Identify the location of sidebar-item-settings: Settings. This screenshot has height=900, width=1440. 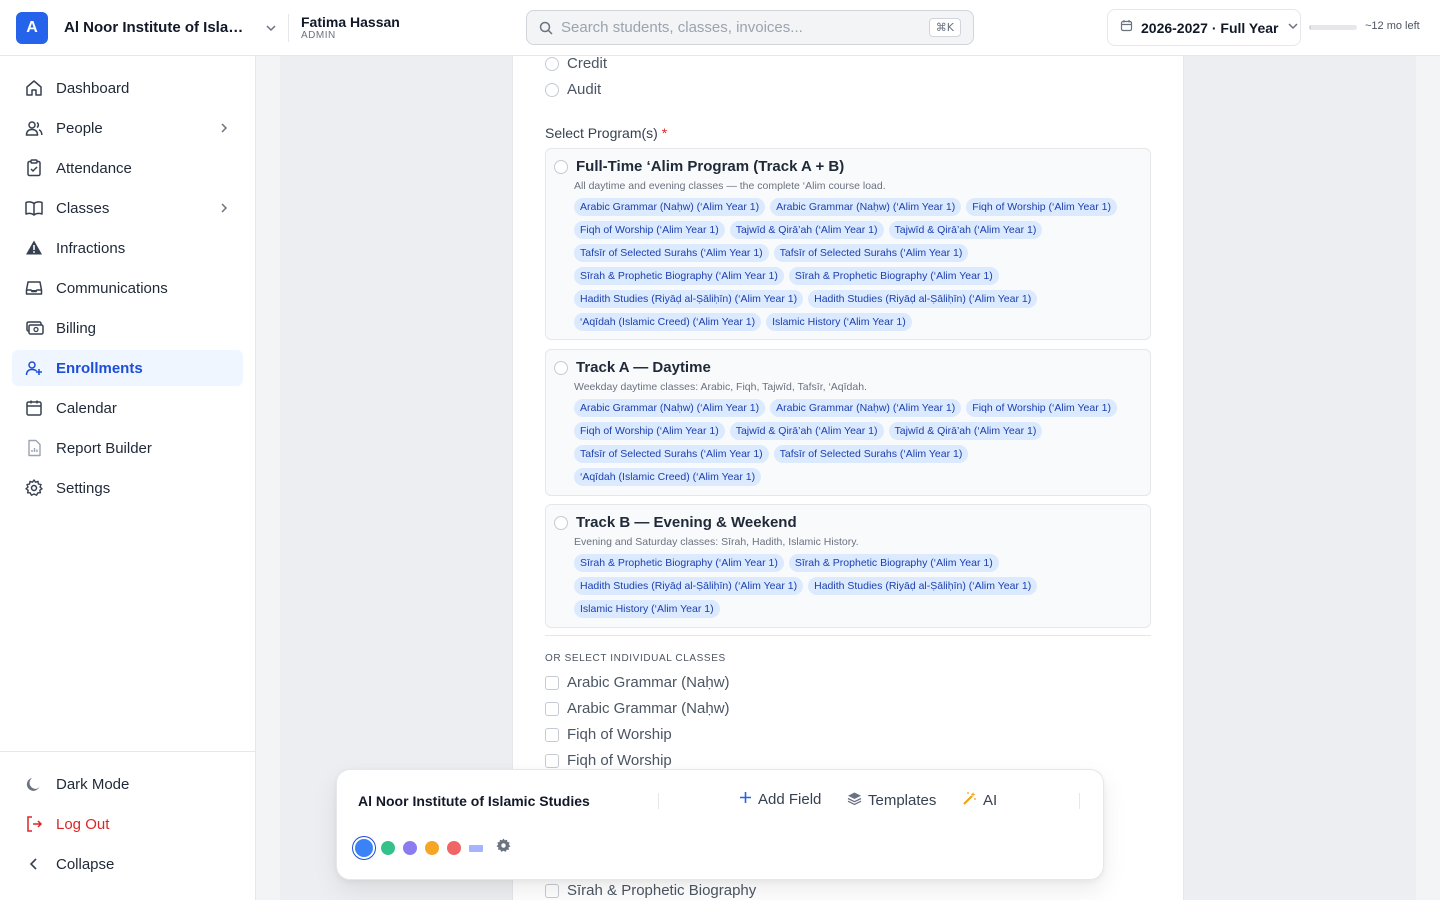
(127, 488).